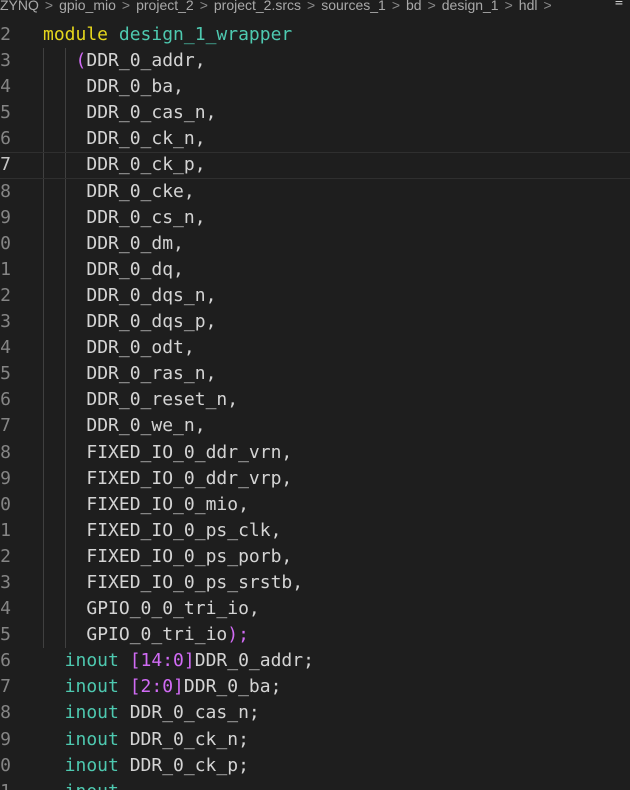 Image resolution: width=630 pixels, height=790 pixels. I want to click on code-line: 4 DDR_0_ba,, so click(315, 87).